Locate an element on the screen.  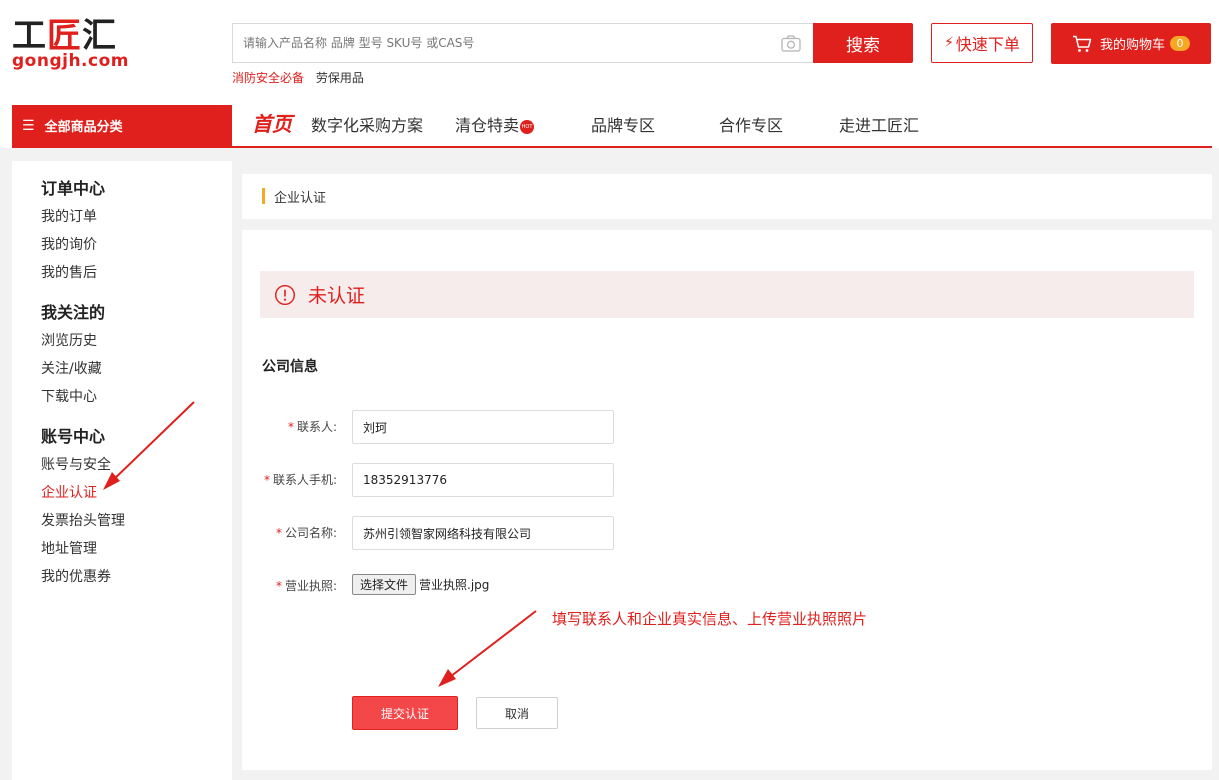
sidebar-item-invoice-titles: 发票抬头管理 is located at coordinates (83, 520).